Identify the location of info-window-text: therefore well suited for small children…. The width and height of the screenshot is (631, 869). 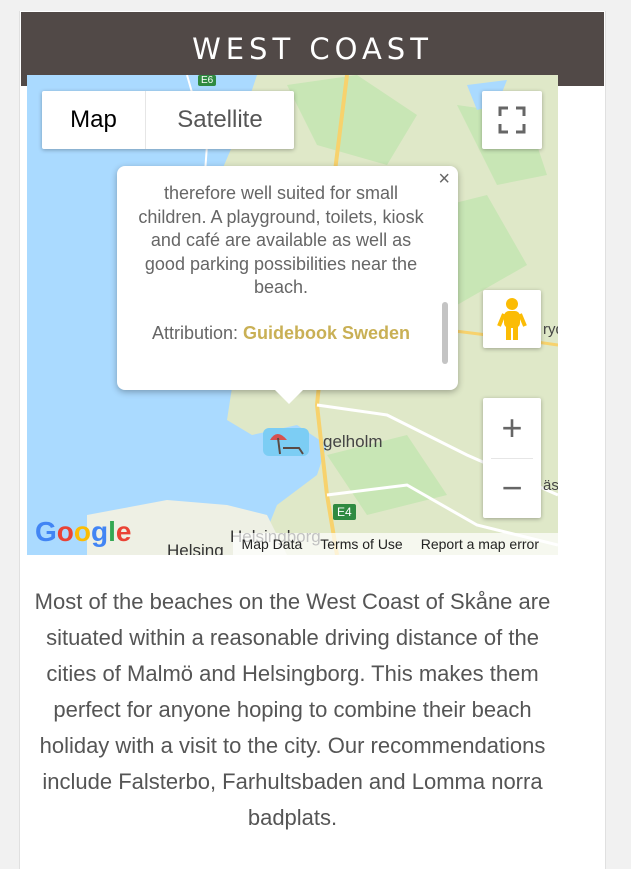
(281, 240).